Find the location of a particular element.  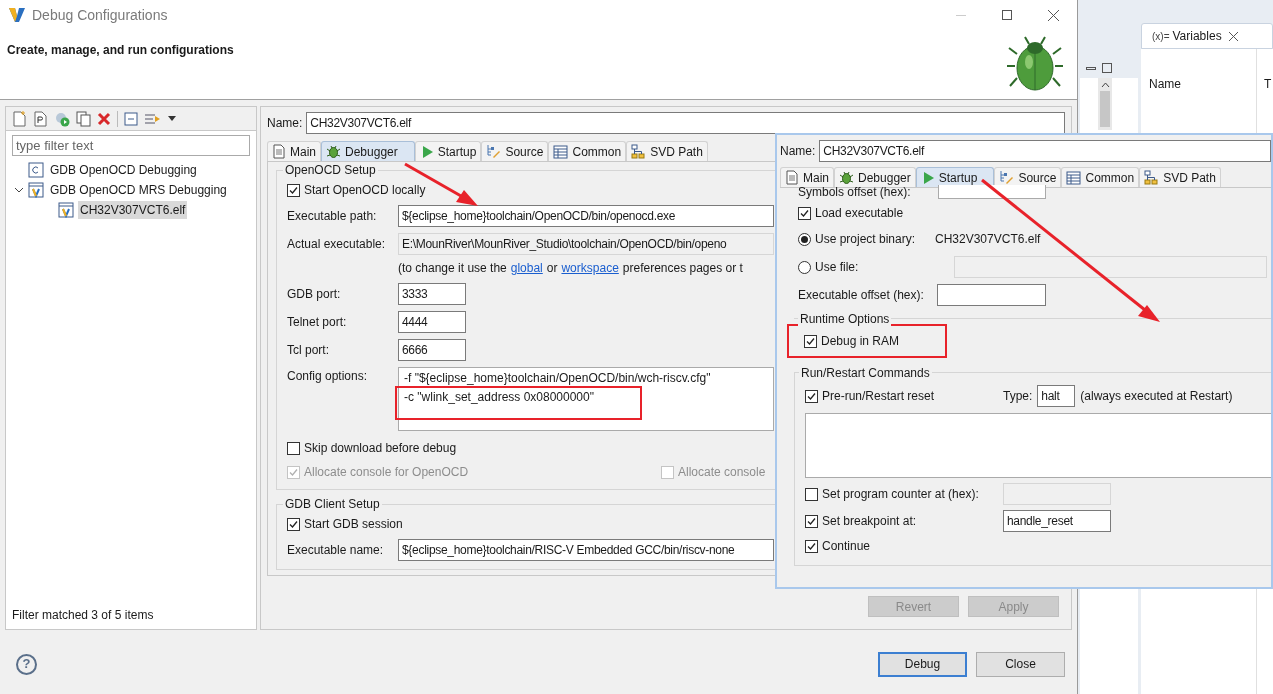

checkbox-label: Skip download before debug is located at coordinates (380, 448).